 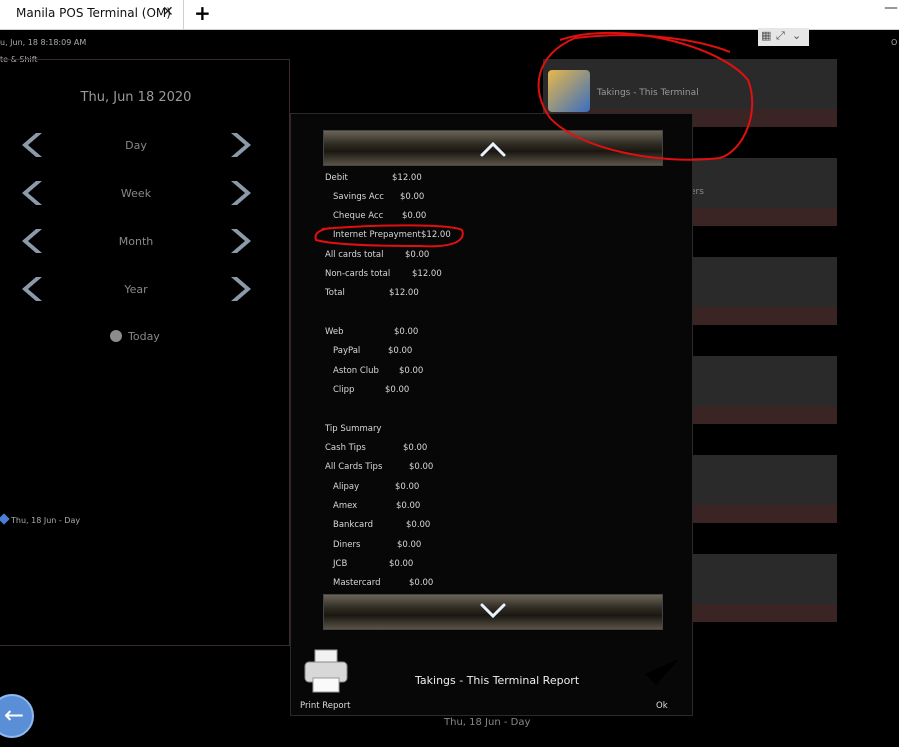 I want to click on chevron-down-icon, so click(x=493, y=611).